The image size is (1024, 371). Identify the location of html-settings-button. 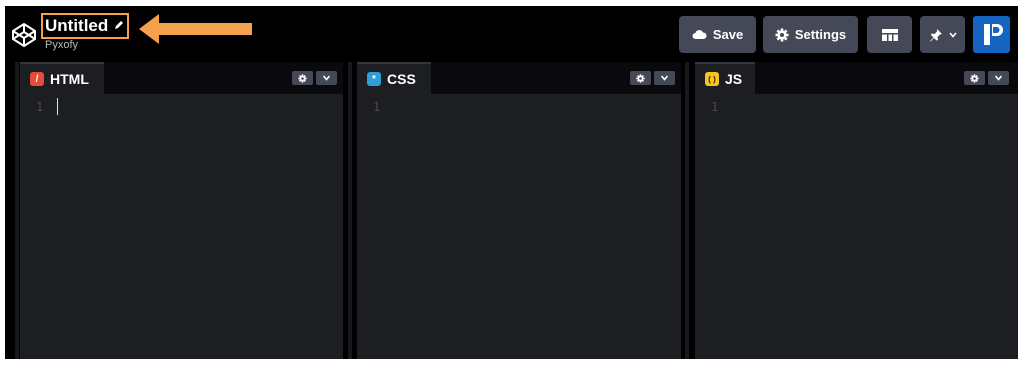
(302, 78).